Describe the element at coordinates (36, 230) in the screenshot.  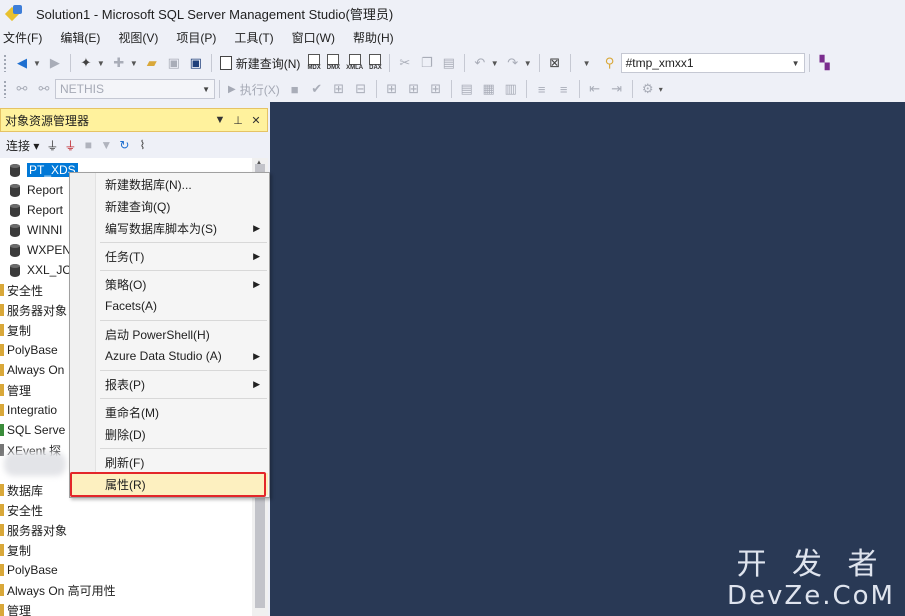
I see `tree-node-database: WINNI` at that location.